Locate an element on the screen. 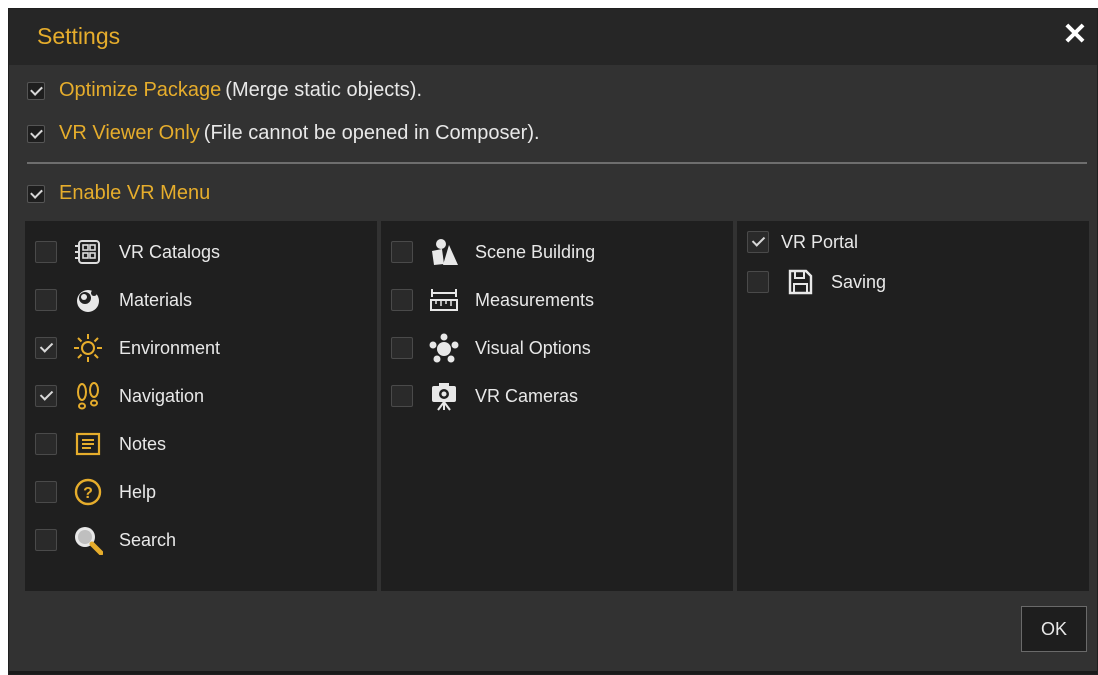  notes-checkbox is located at coordinates (46, 444).